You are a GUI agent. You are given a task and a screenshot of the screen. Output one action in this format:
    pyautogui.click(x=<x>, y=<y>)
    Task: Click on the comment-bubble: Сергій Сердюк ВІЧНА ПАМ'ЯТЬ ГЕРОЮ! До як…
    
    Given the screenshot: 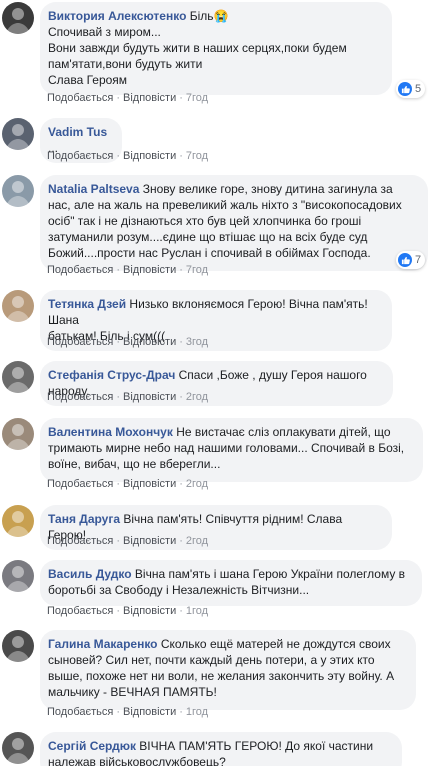 What is the action you would take?
    pyautogui.click(x=221, y=749)
    